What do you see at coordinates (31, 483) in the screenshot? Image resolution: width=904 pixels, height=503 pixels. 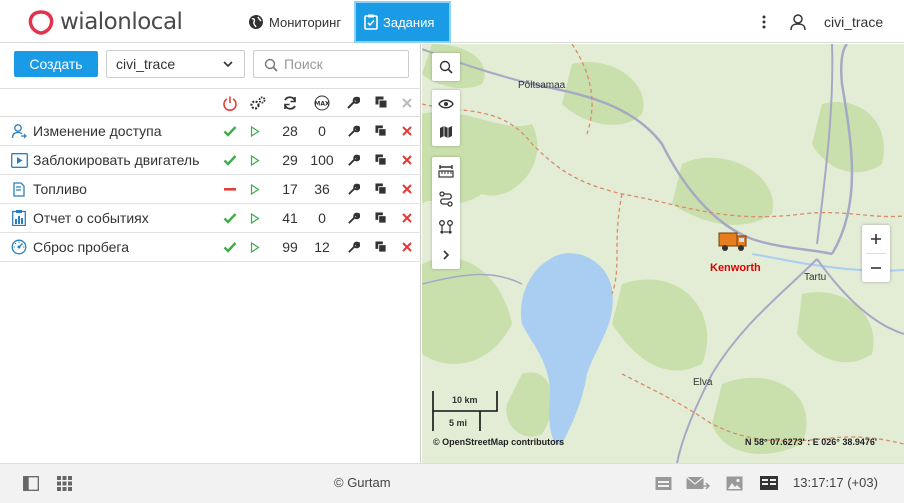 I see `panel-toggle-icon` at bounding box center [31, 483].